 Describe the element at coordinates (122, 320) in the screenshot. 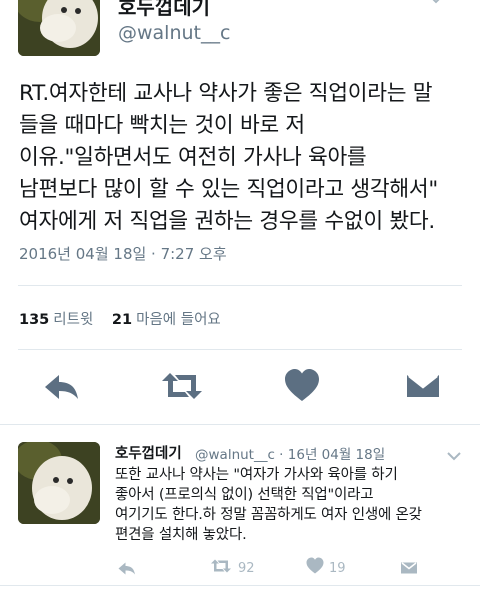

I see `like-count: 21` at that location.